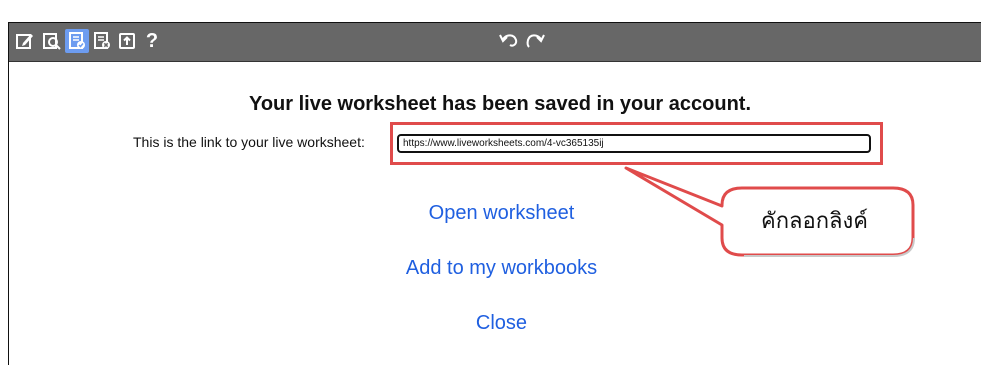 Image resolution: width=981 pixels, height=365 pixels. Describe the element at coordinates (509, 41) in the screenshot. I see `undo-icon` at that location.